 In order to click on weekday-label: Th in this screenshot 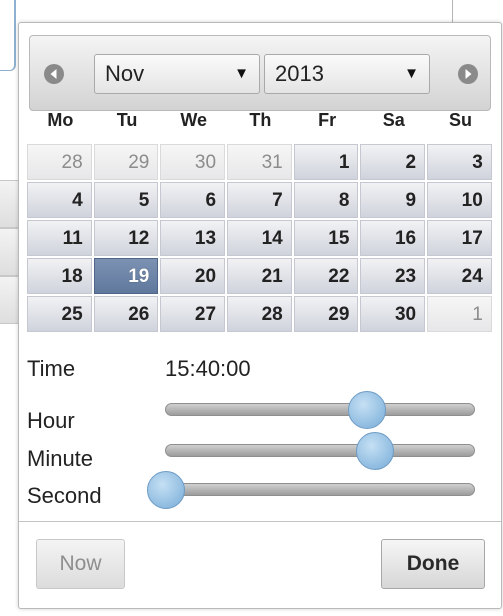, I will do `click(260, 120)`.